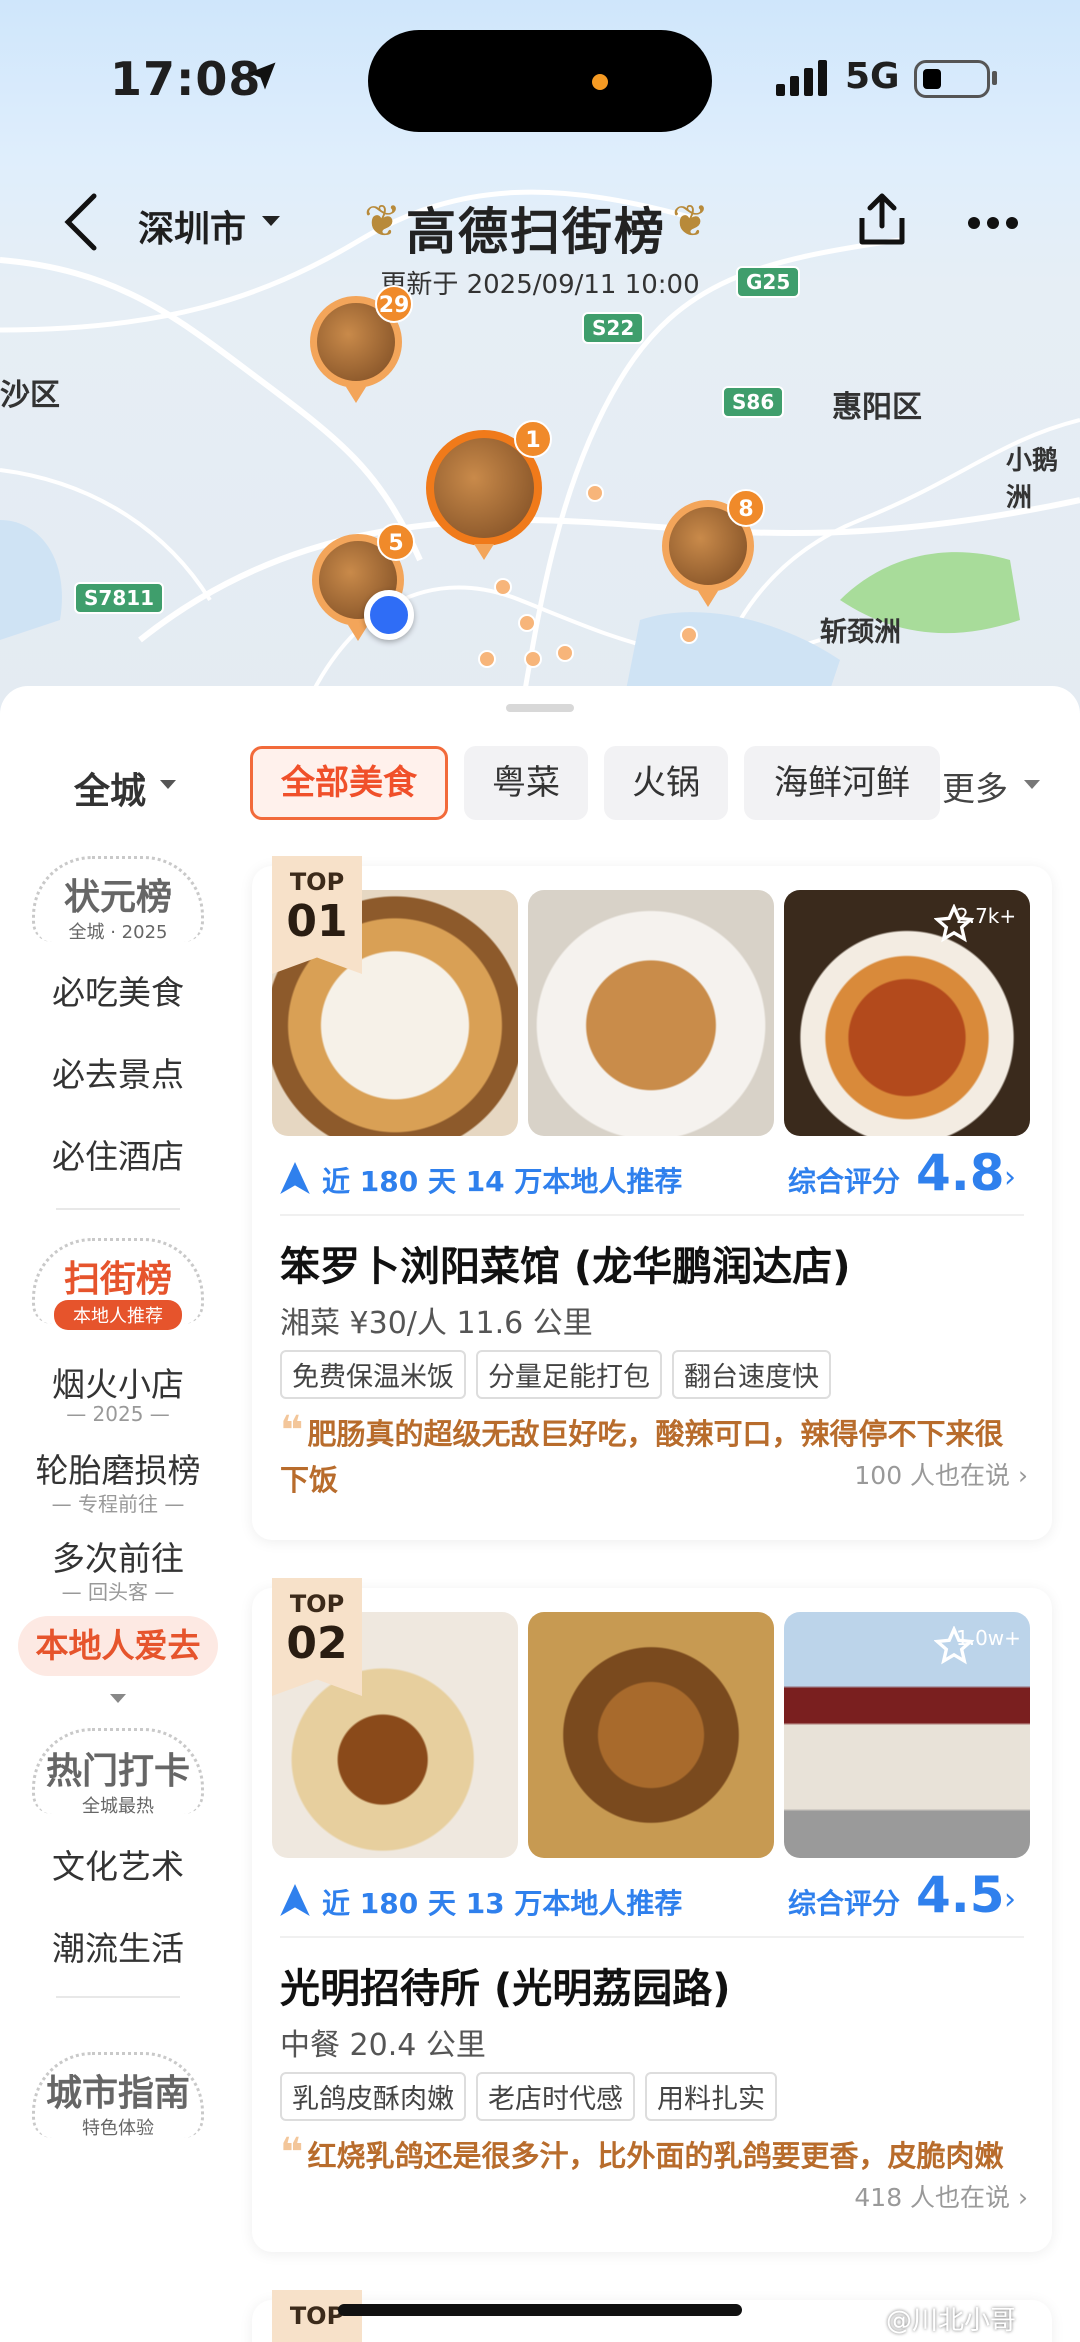 The height and width of the screenshot is (2342, 1080). I want to click on recommend-text: 近 180 天 13 万本地人推荐, so click(502, 1903).